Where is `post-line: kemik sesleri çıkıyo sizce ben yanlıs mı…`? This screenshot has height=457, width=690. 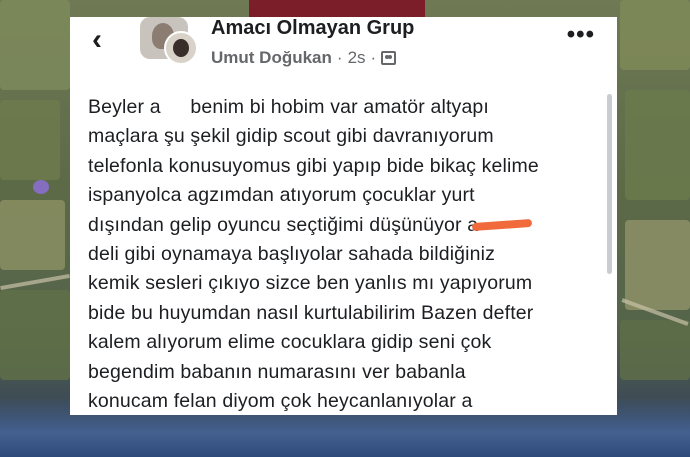 post-line: kemik sesleri çıkıyo sizce ben yanlıs mı… is located at coordinates (310, 283).